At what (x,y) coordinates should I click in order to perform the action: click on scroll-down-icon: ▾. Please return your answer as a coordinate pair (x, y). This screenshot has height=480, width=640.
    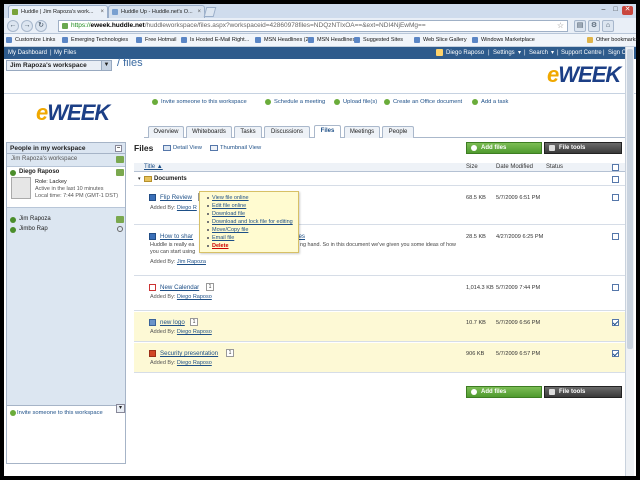
    Looking at the image, I should click on (120, 408).